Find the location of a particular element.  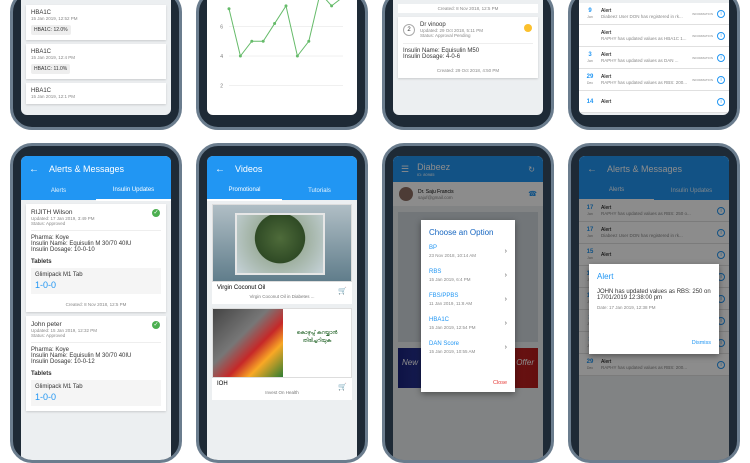

dismiss-button: Dismiss is located at coordinates (701, 343).